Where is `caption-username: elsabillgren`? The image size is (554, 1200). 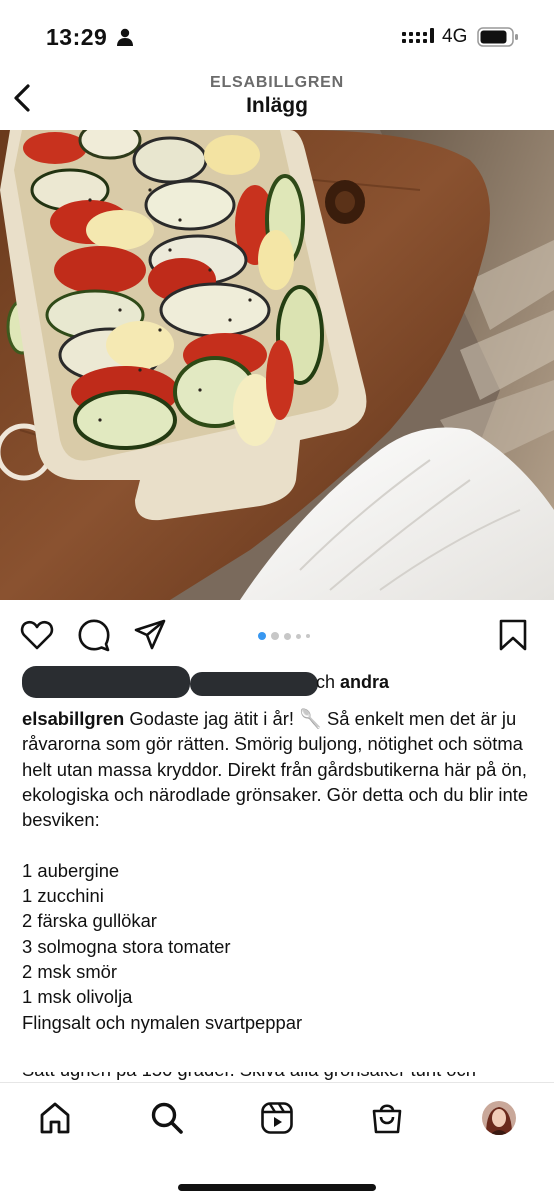 caption-username: elsabillgren is located at coordinates (73, 718).